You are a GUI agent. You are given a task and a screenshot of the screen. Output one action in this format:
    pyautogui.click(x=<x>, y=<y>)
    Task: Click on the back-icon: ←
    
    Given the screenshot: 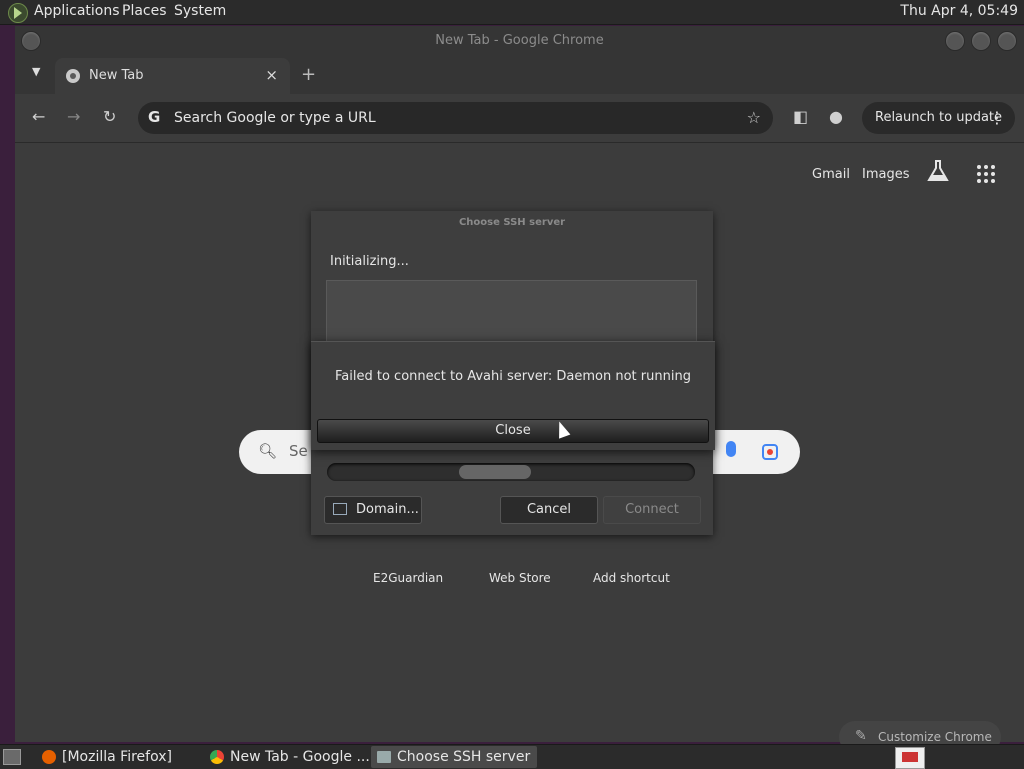 What is the action you would take?
    pyautogui.click(x=38, y=116)
    